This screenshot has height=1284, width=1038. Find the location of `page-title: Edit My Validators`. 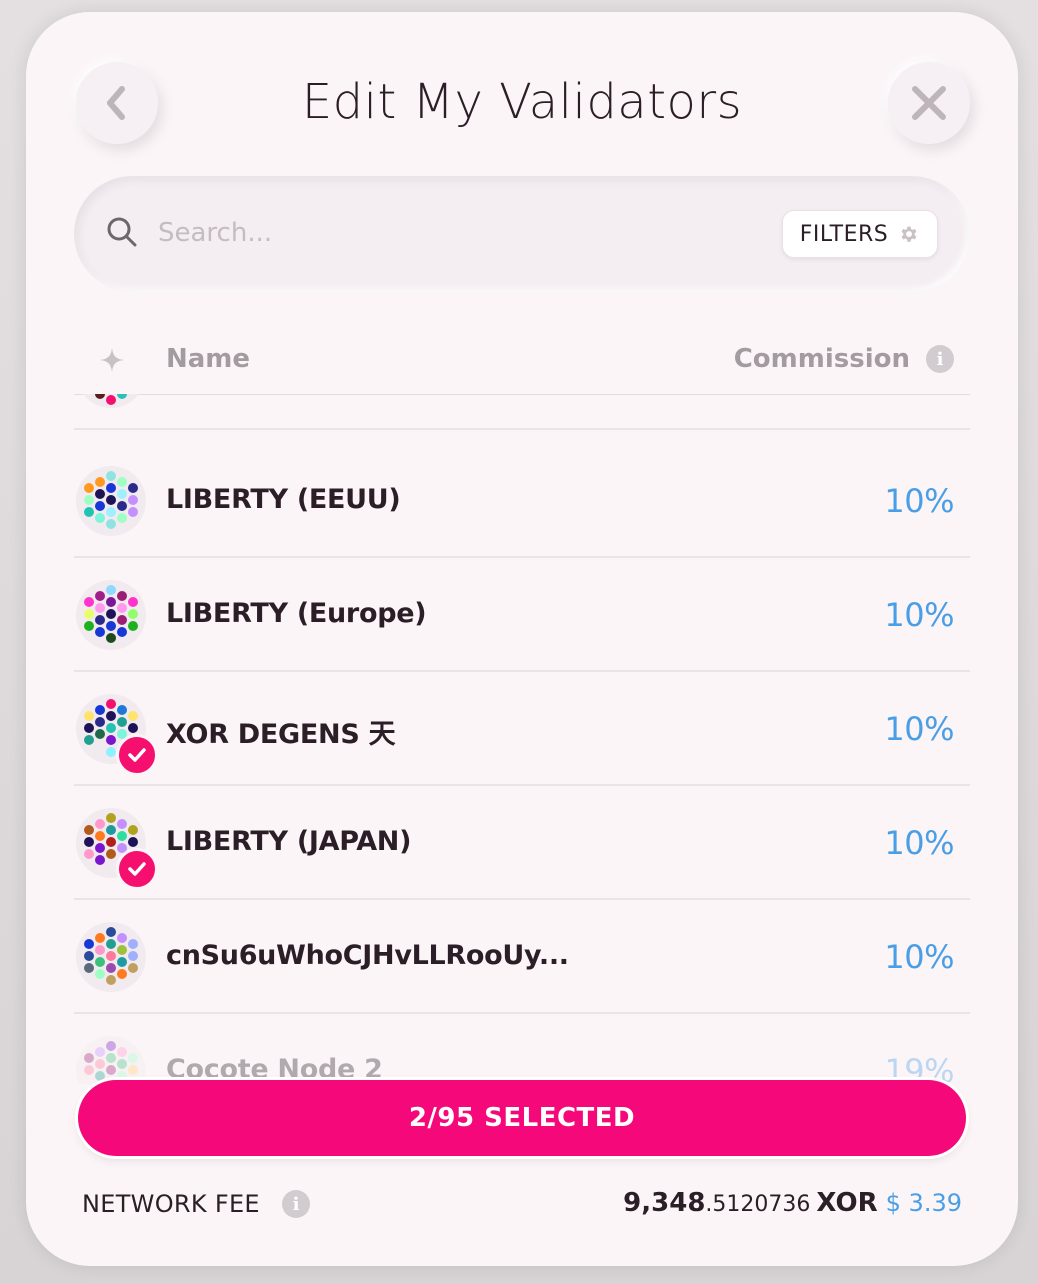

page-title: Edit My Validators is located at coordinates (522, 102).